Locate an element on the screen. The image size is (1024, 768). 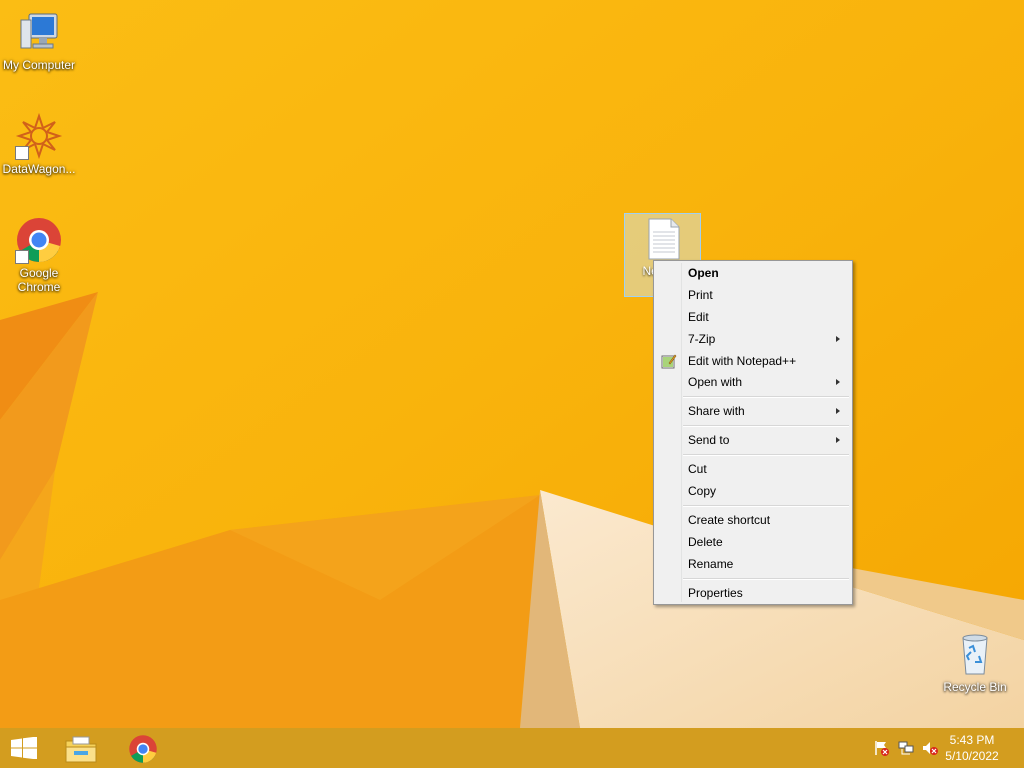
menu-item-copy: Copy is located at coordinates (753, 491).